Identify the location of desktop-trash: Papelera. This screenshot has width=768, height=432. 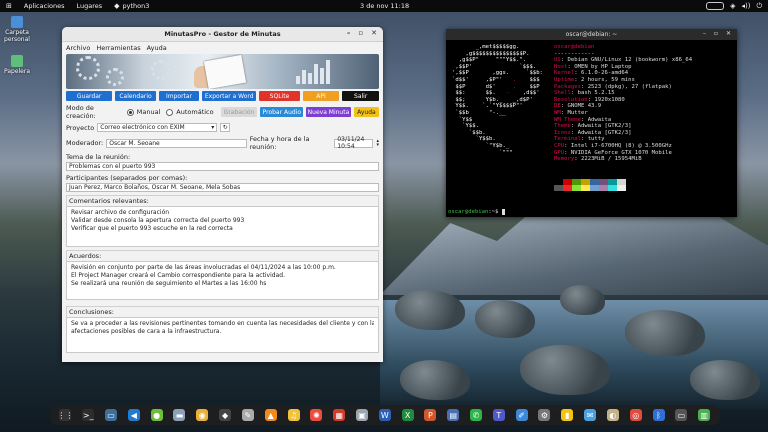
(17, 65).